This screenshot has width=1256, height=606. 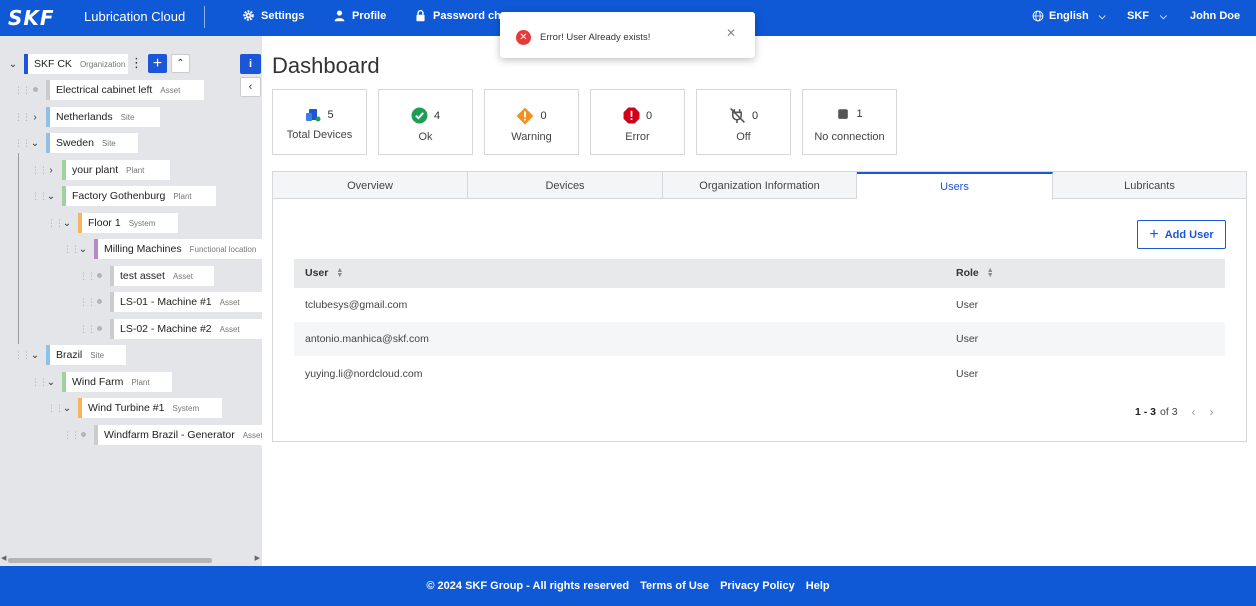 What do you see at coordinates (955, 186) in the screenshot?
I see `tab-users: Users` at bounding box center [955, 186].